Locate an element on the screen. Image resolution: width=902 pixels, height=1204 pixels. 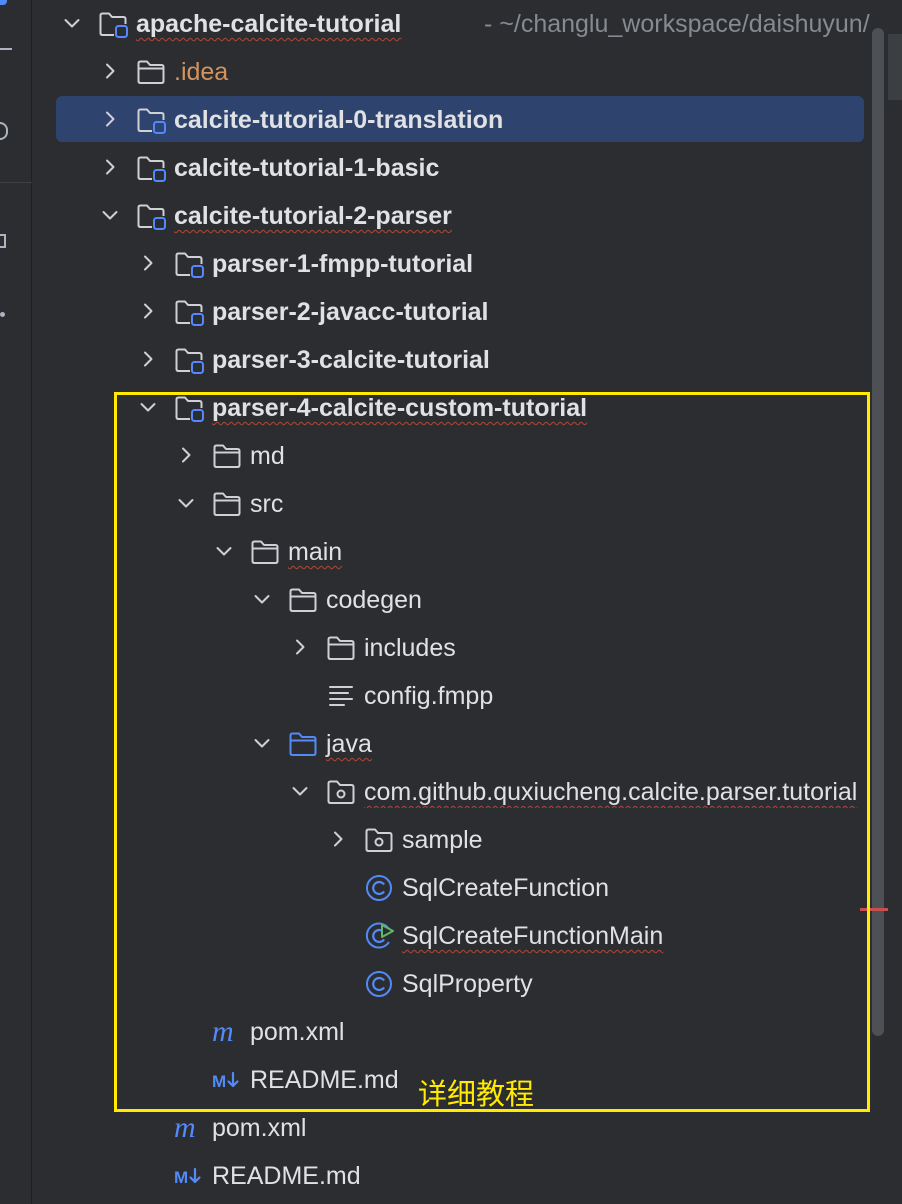
tree-item-label: parser-3-calcite-tutorial is located at coordinates (351, 360).